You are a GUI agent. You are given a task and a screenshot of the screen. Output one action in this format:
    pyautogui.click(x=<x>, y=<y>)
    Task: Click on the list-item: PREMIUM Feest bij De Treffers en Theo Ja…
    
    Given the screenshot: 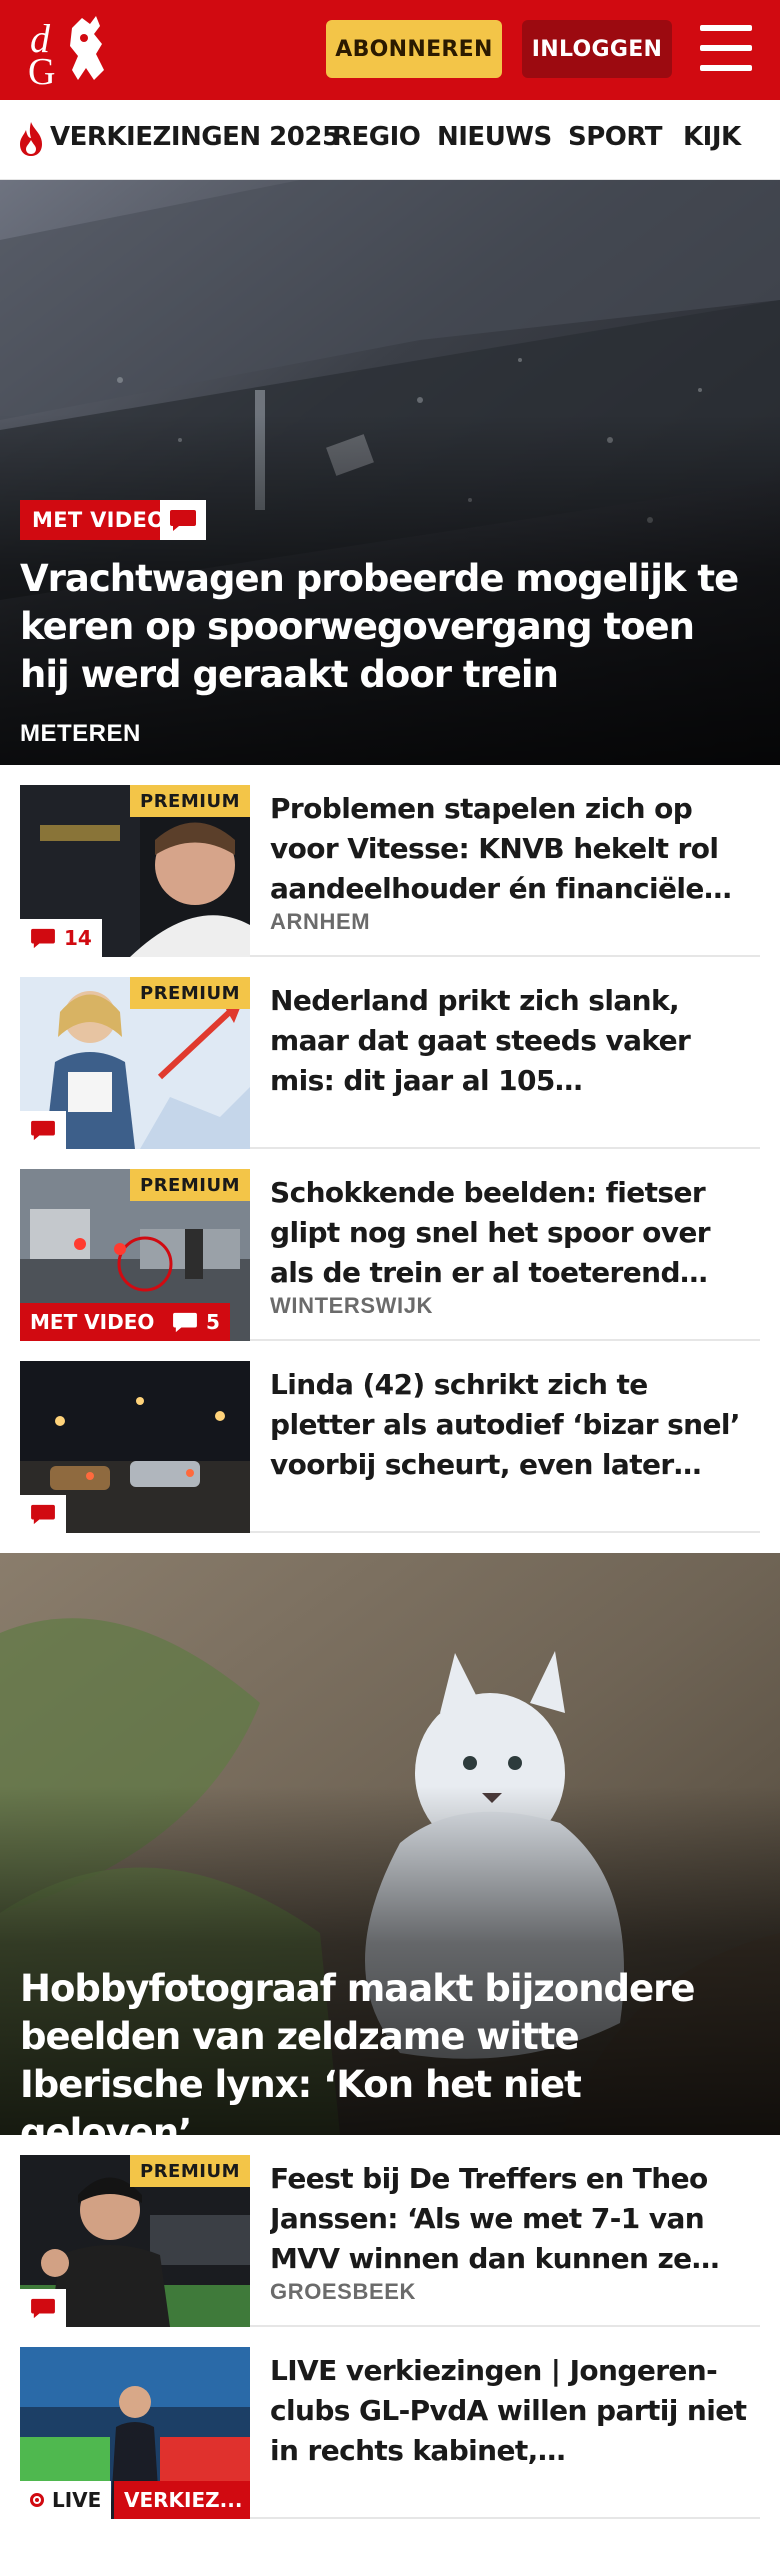 What is the action you would take?
    pyautogui.click(x=390, y=2231)
    